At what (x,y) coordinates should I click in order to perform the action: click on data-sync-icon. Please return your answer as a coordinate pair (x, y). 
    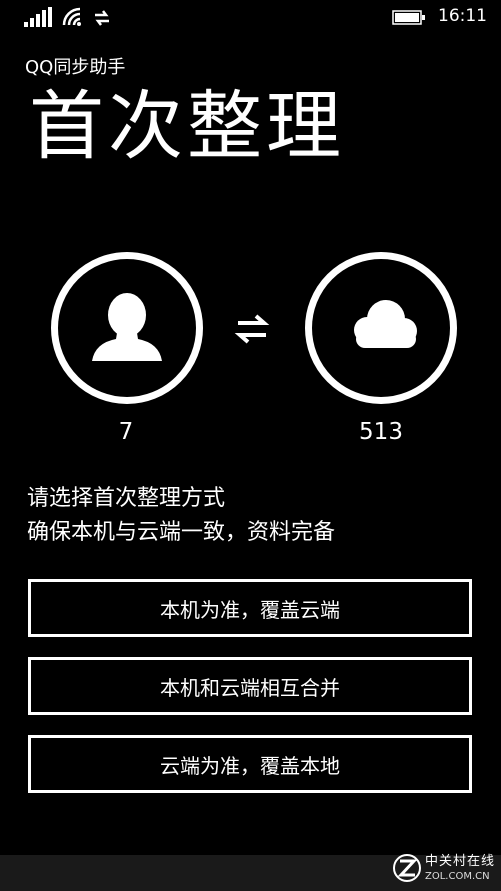
    Looking at the image, I should click on (102, 18).